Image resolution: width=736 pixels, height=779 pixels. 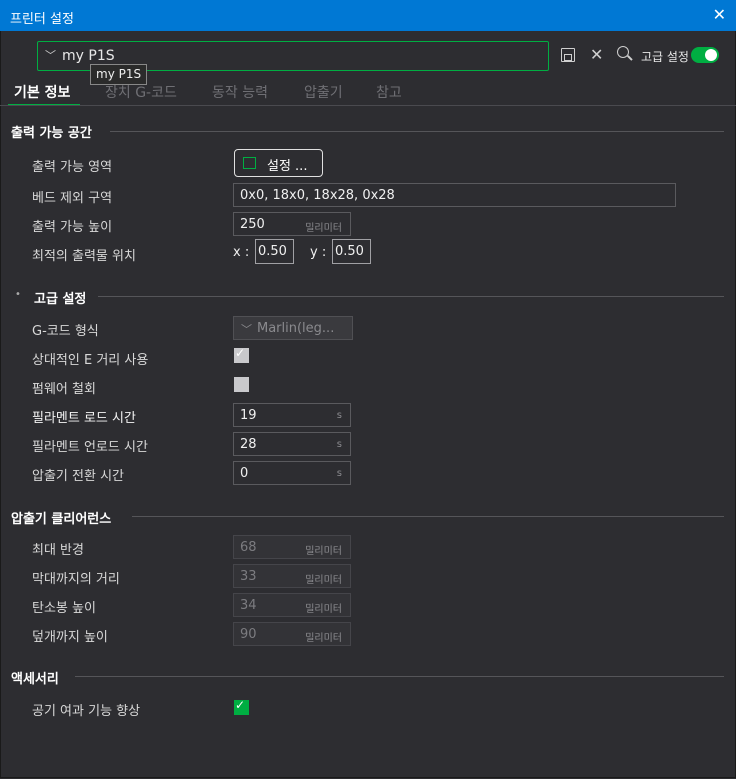 What do you see at coordinates (719, 14) in the screenshot?
I see `close-icon: ✕` at bounding box center [719, 14].